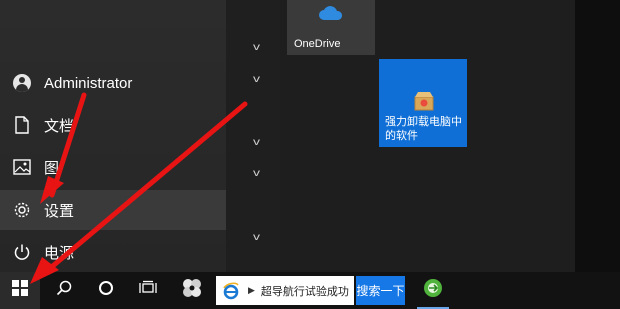 The image size is (620, 309). I want to click on picture-icon, so click(22, 167).